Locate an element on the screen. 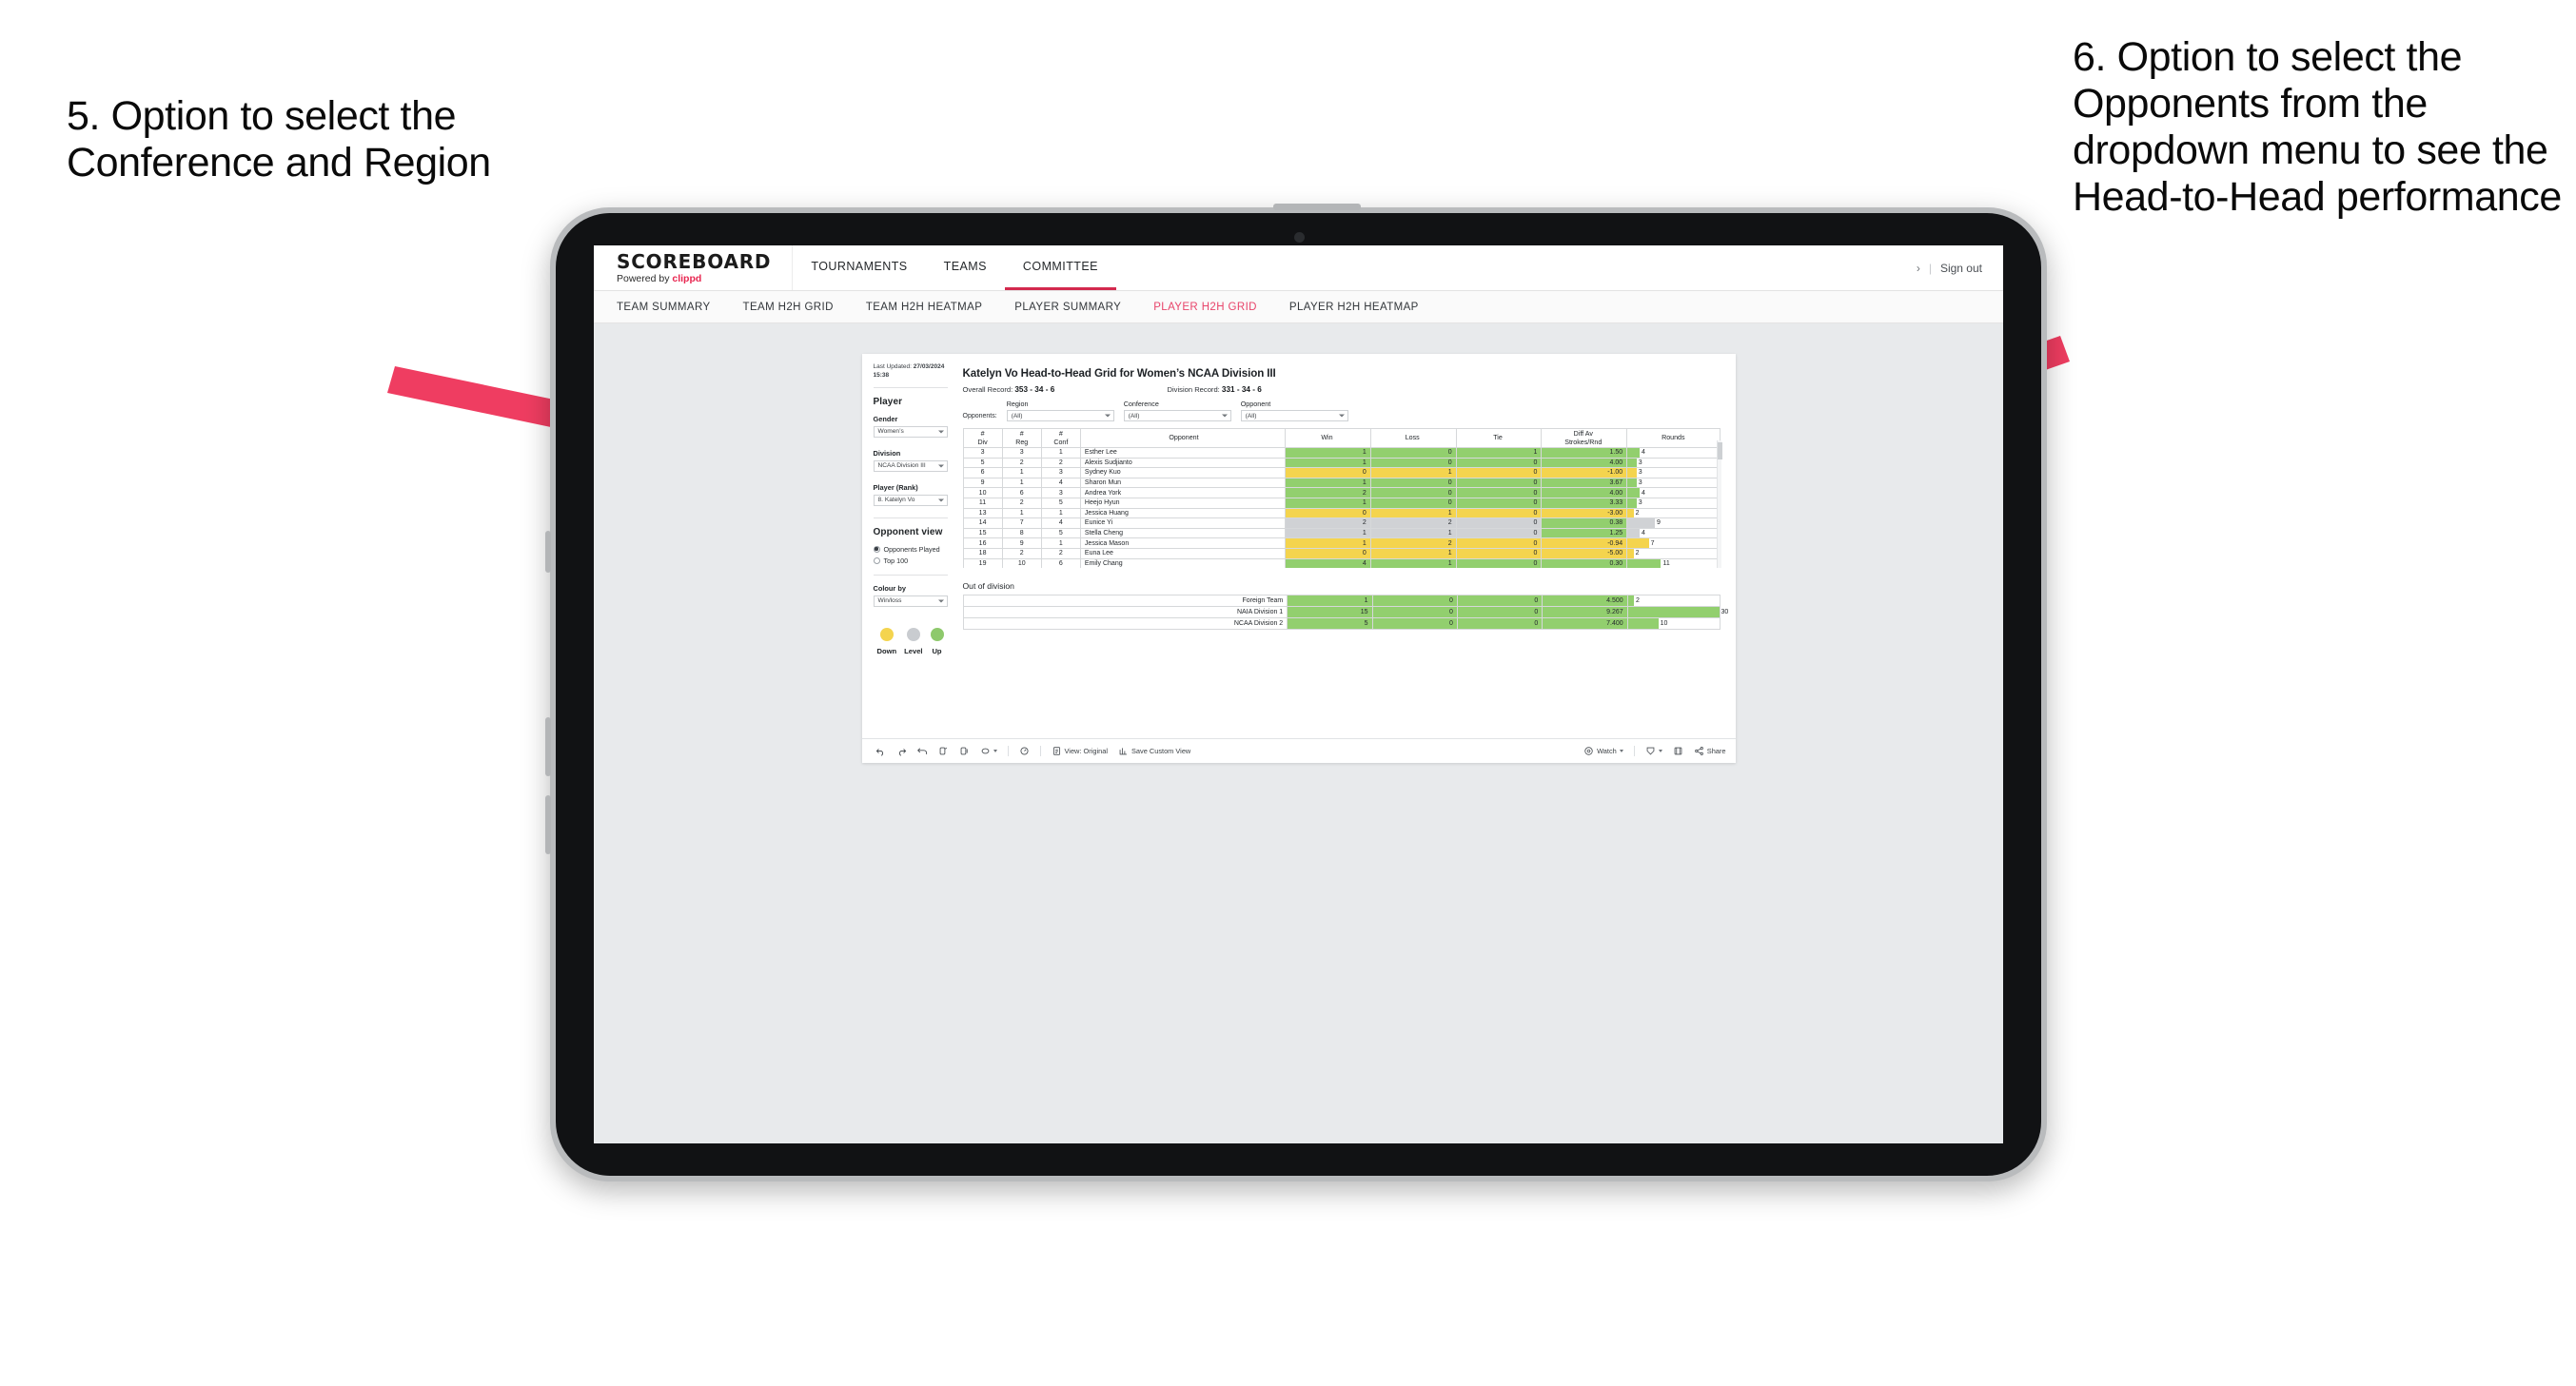  opponents-label: Opponents: is located at coordinates (979, 416).